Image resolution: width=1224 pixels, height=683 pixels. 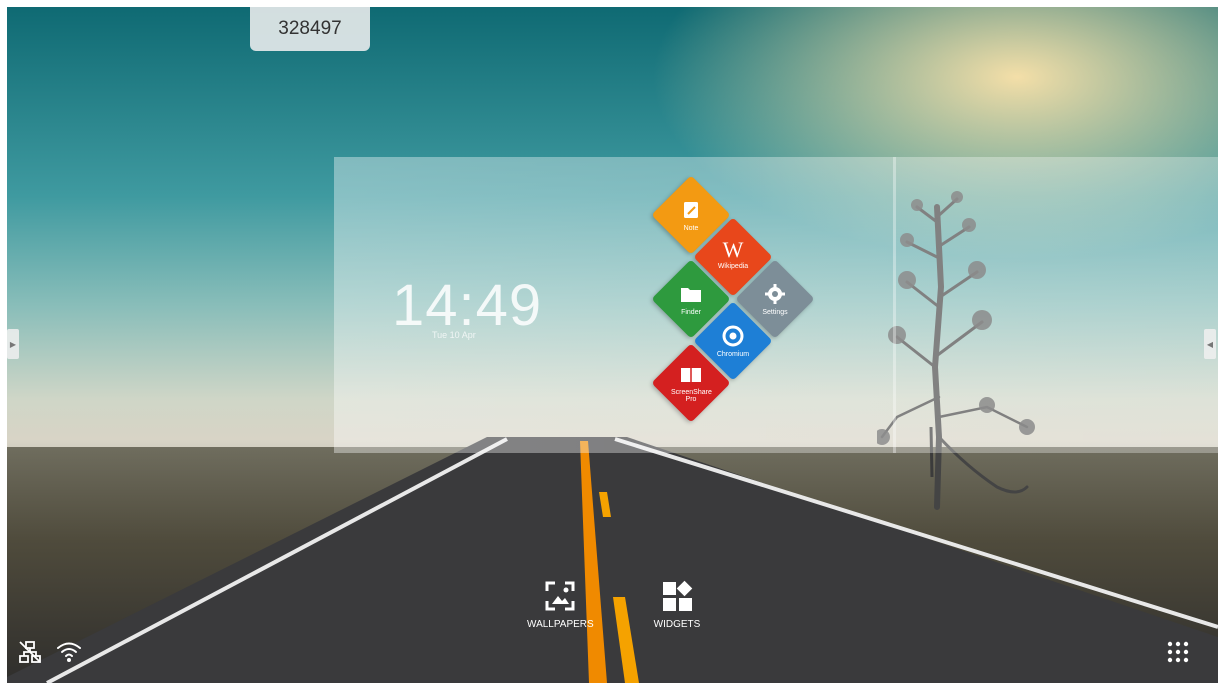 What do you see at coordinates (733, 336) in the screenshot?
I see `chromium-icon` at bounding box center [733, 336].